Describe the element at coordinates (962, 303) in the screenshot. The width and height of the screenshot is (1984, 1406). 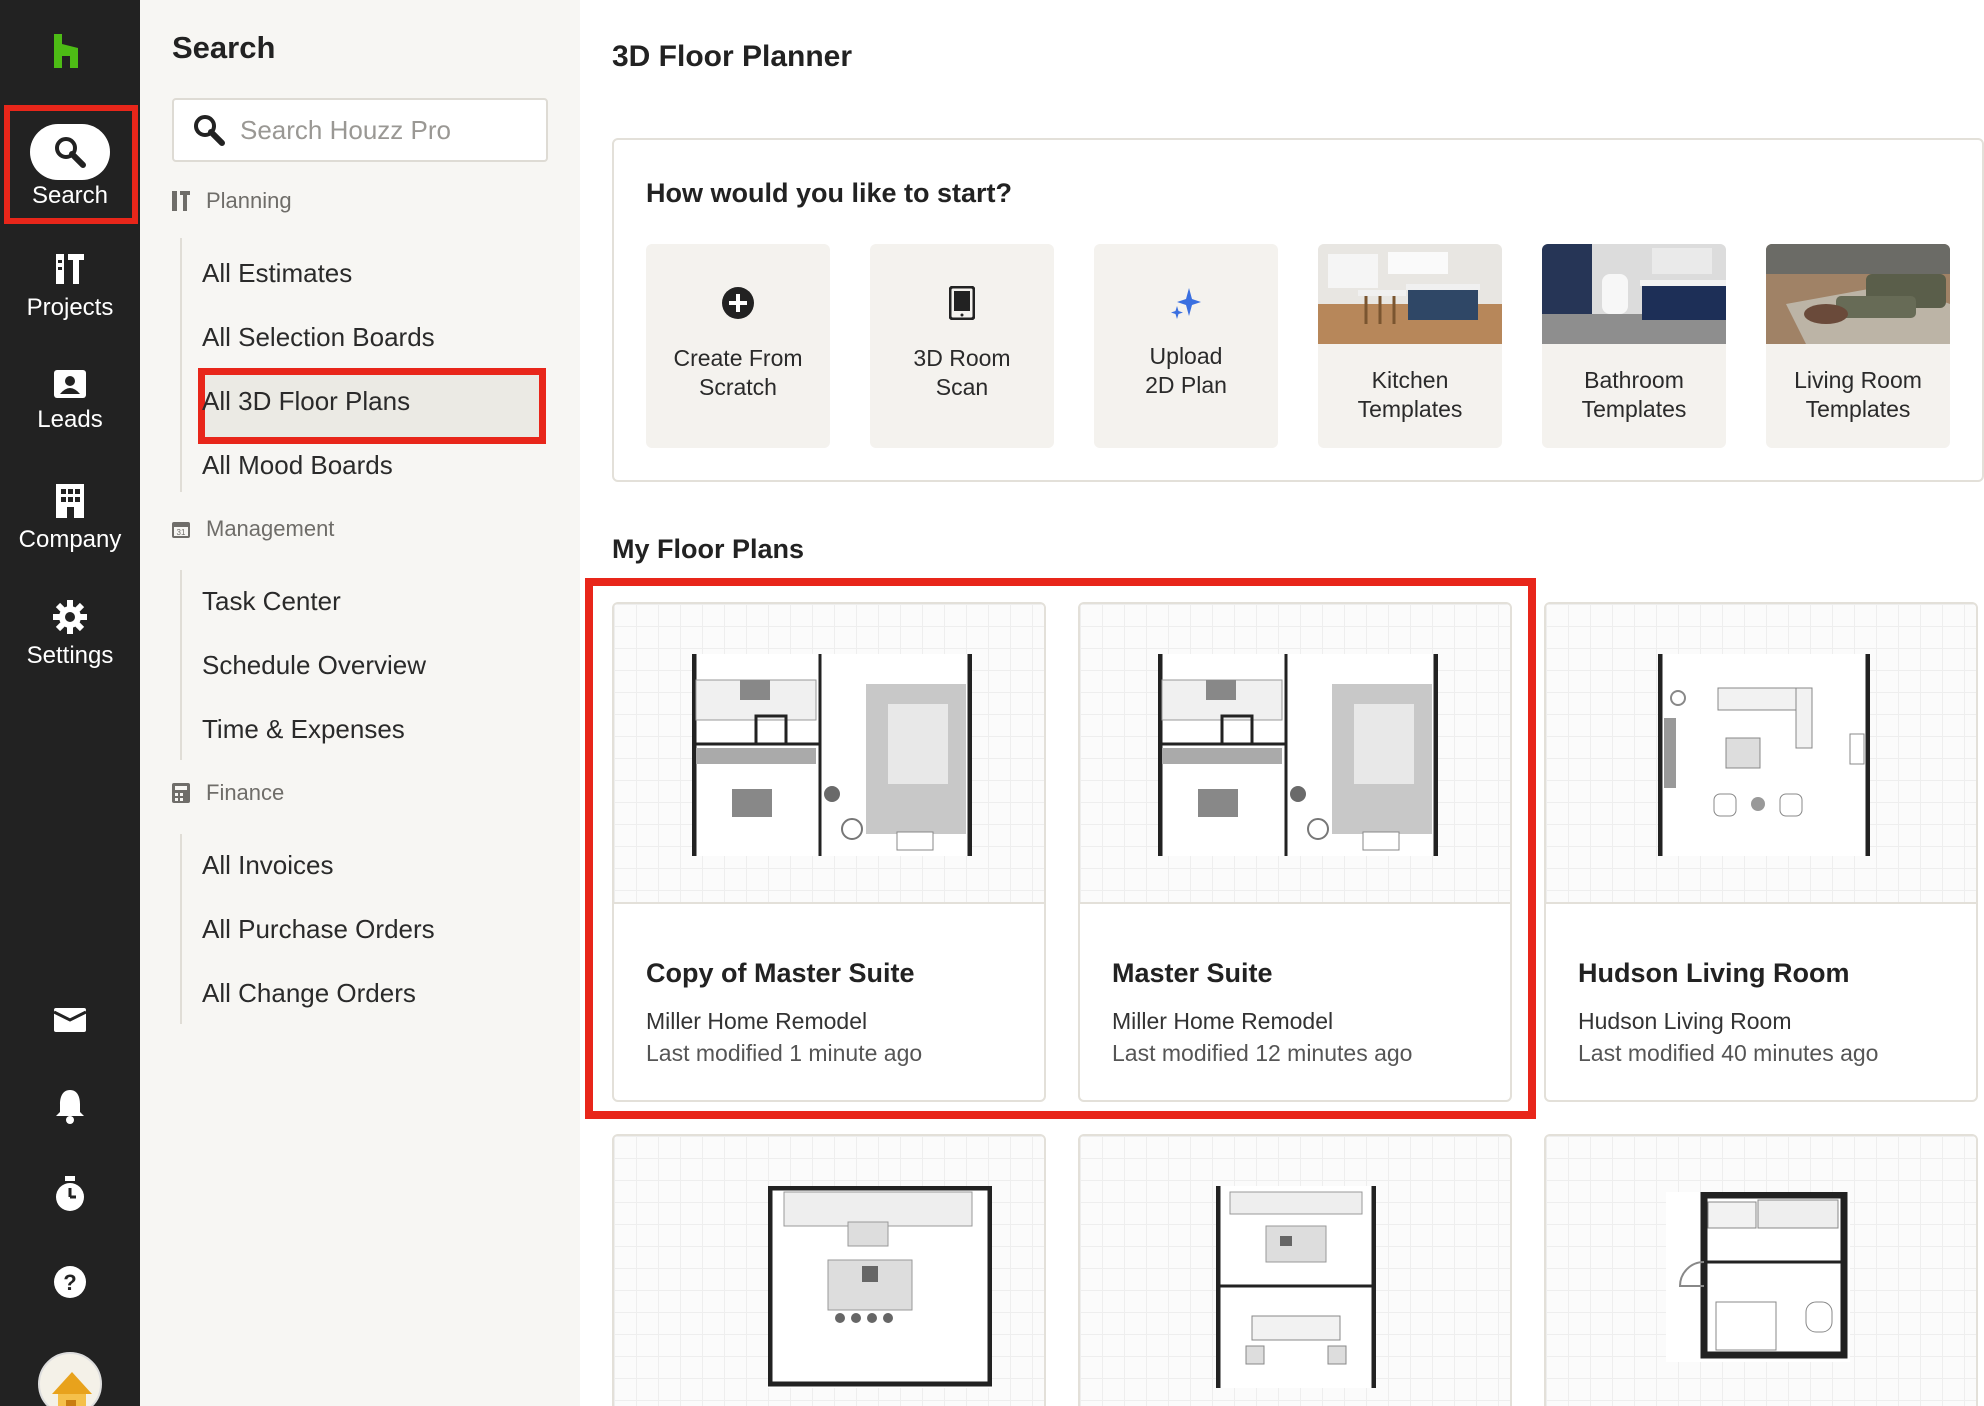
I see `phone-icon` at that location.